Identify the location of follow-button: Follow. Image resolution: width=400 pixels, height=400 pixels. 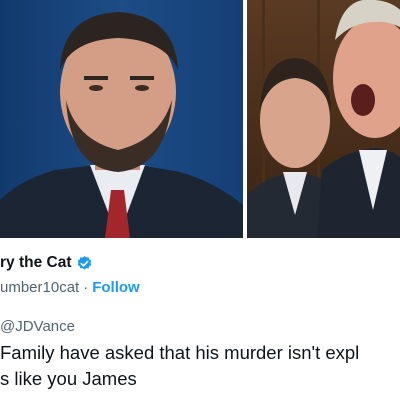
(116, 287).